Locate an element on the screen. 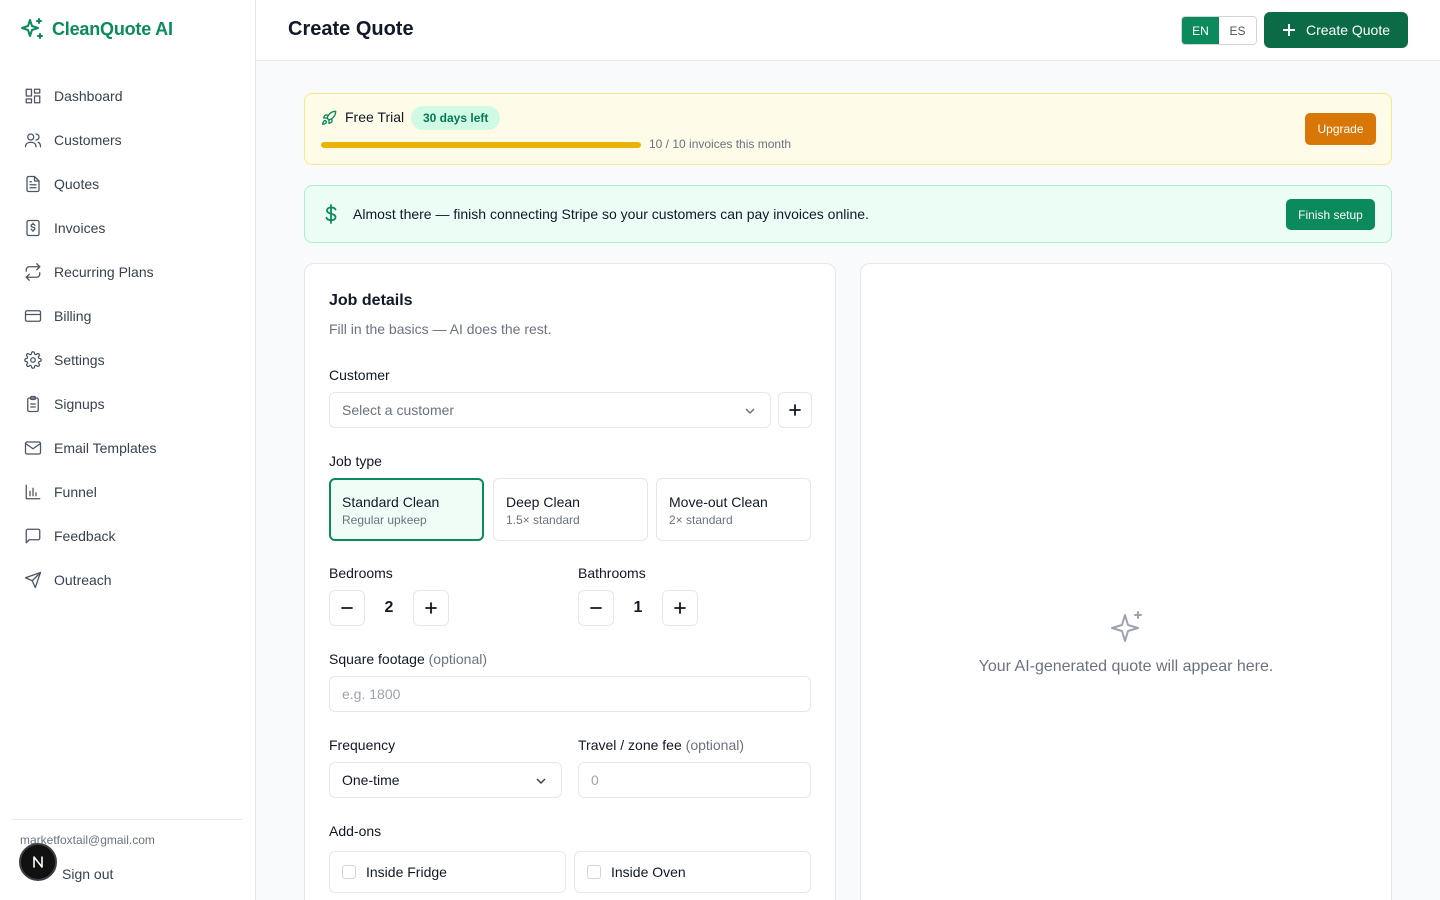 Image resolution: width=1440 pixels, height=900 pixels. app-badge-avatar is located at coordinates (38, 862).